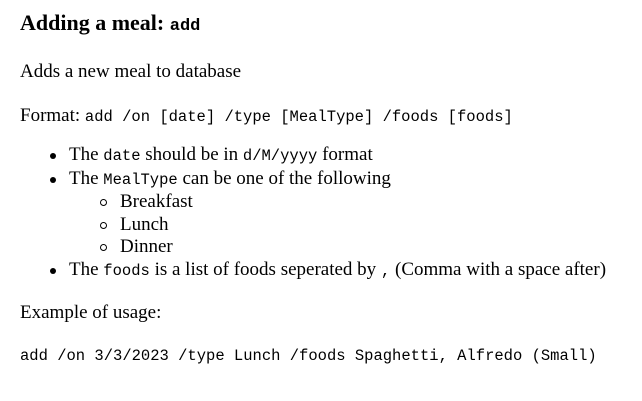 The image size is (642, 401). I want to click on mealtype-option: Breakfast, so click(337, 202).